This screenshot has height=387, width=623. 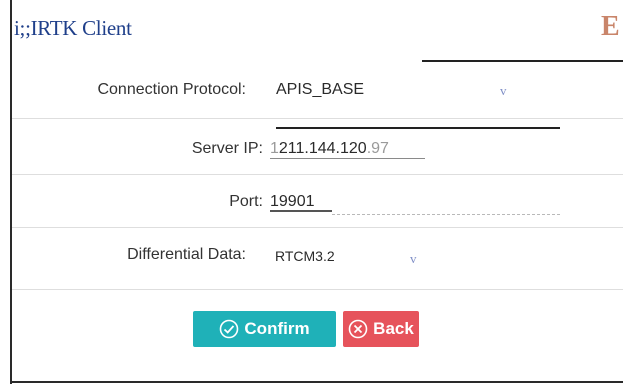 I want to click on title-underline, so click(x=522, y=61).